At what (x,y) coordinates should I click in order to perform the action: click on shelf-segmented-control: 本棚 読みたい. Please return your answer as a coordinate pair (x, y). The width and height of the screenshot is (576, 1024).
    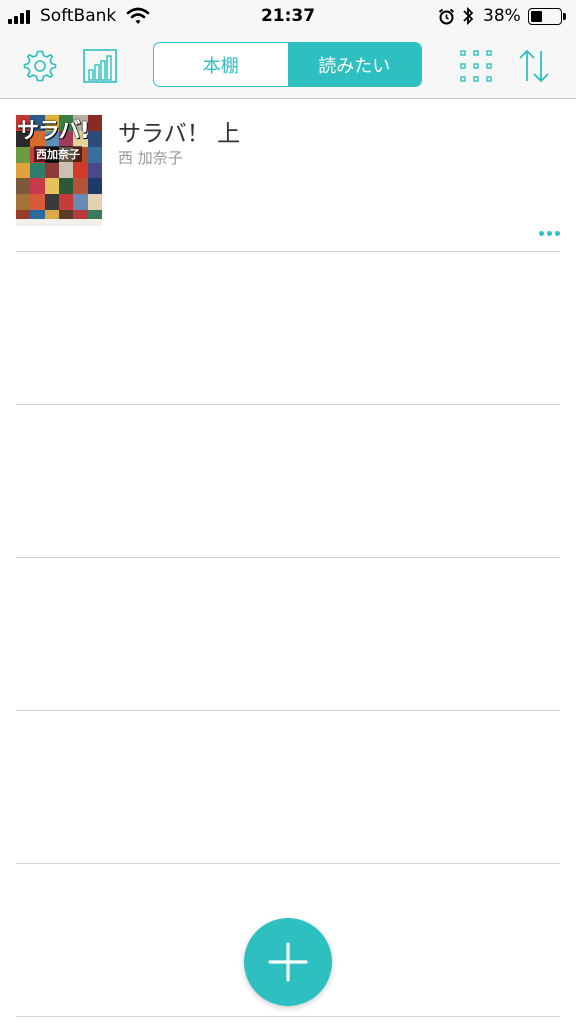
    Looking at the image, I should click on (287, 64).